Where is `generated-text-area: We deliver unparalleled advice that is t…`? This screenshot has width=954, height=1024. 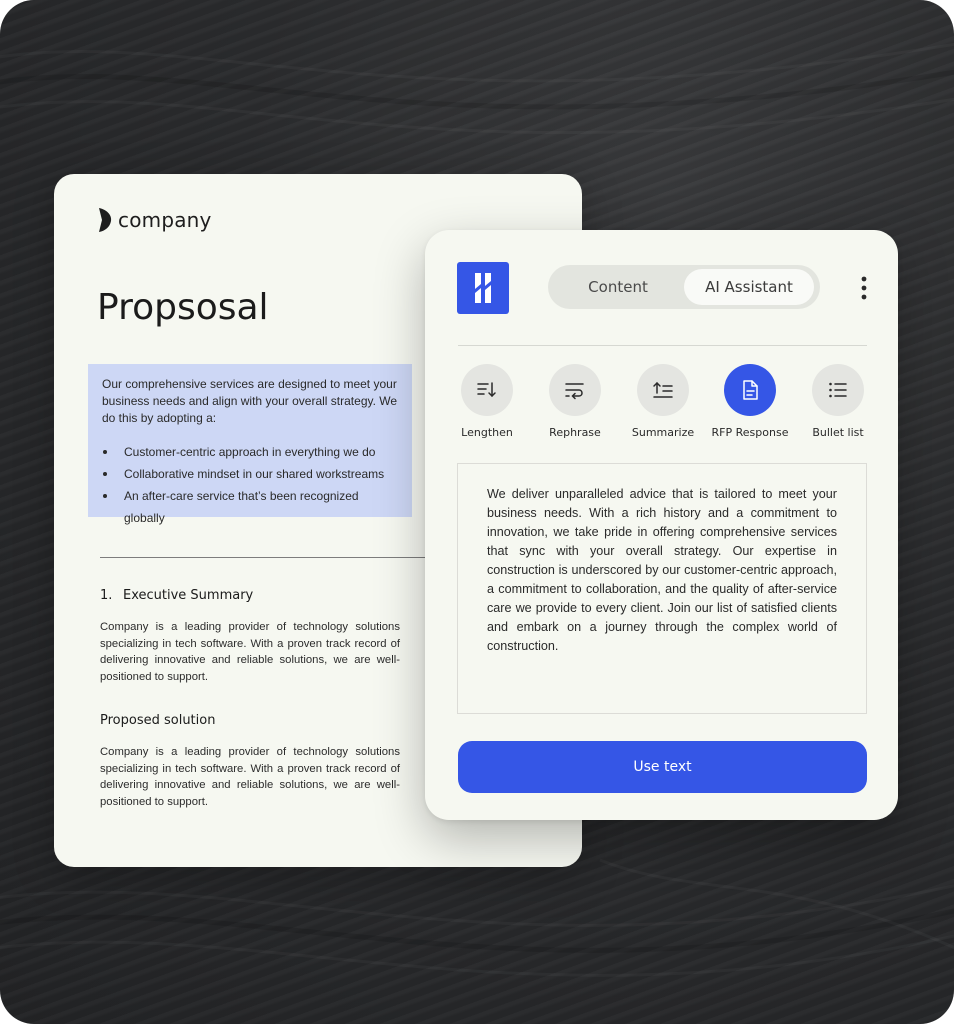 generated-text-area: We deliver unparalleled advice that is t… is located at coordinates (662, 588).